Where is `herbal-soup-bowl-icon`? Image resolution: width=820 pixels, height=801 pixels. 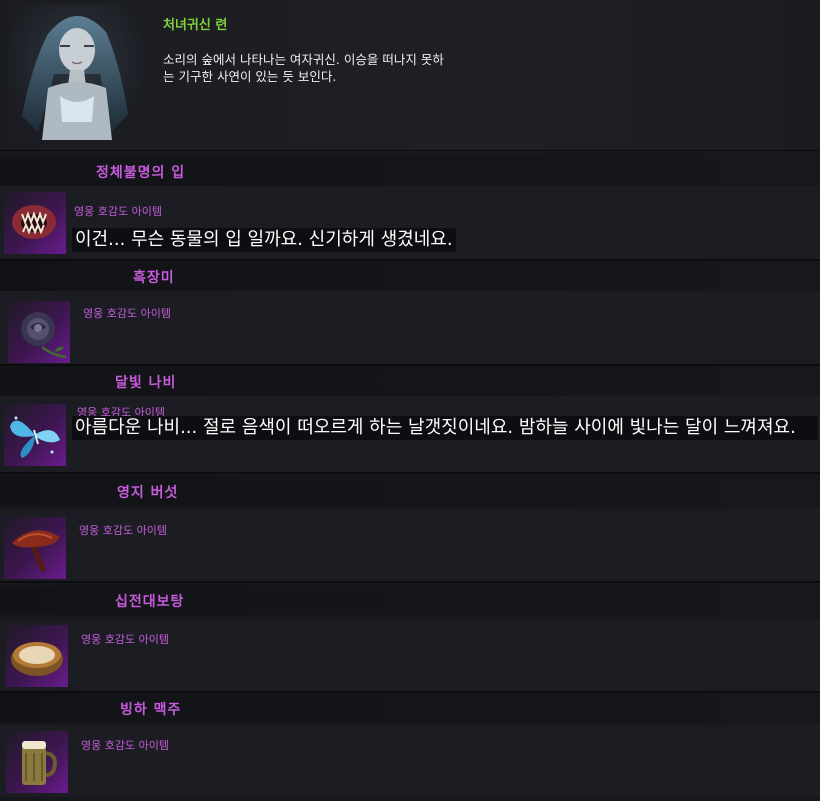
herbal-soup-bowl-icon is located at coordinates (37, 656).